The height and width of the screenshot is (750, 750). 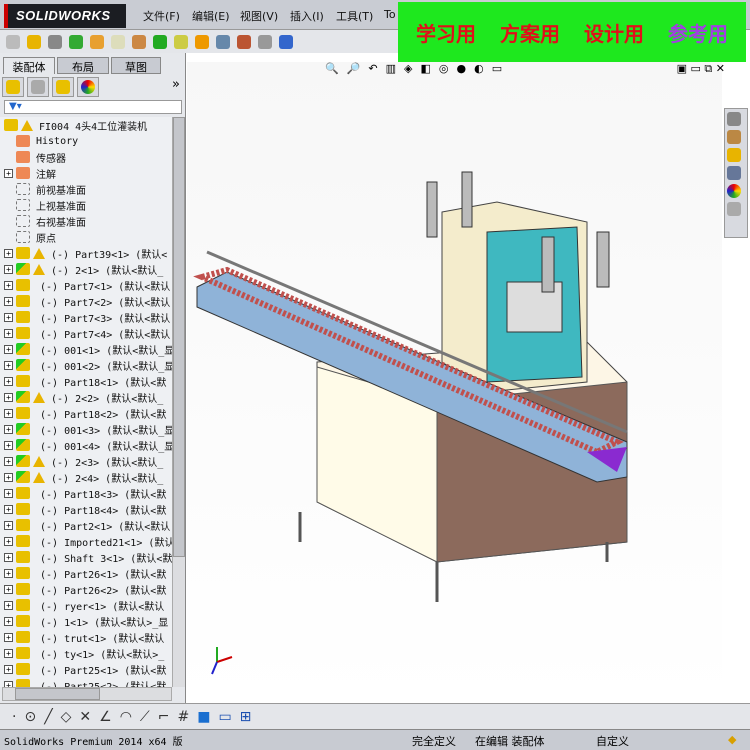 I want to click on design-library-icon, so click(x=734, y=137).